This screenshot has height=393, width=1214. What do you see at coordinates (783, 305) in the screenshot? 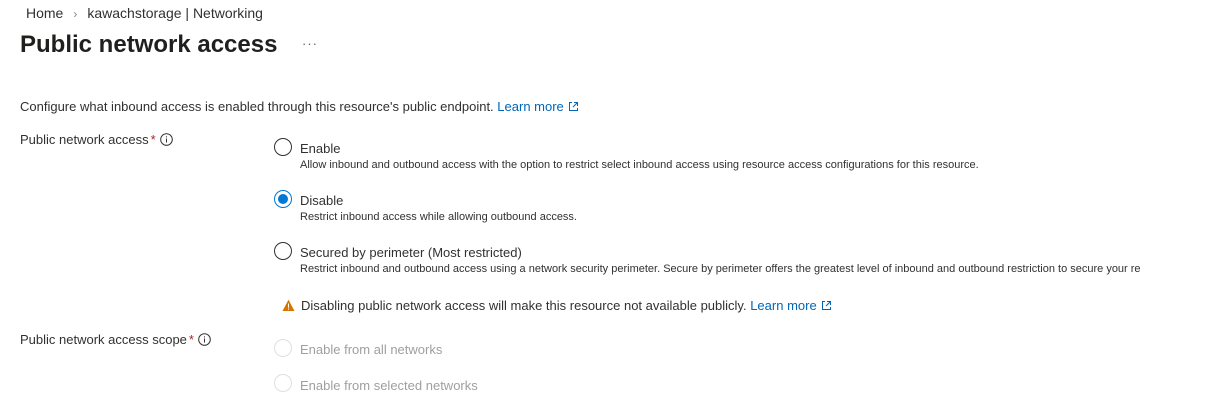
I see `warning-learn-more-label: Learn more` at bounding box center [783, 305].